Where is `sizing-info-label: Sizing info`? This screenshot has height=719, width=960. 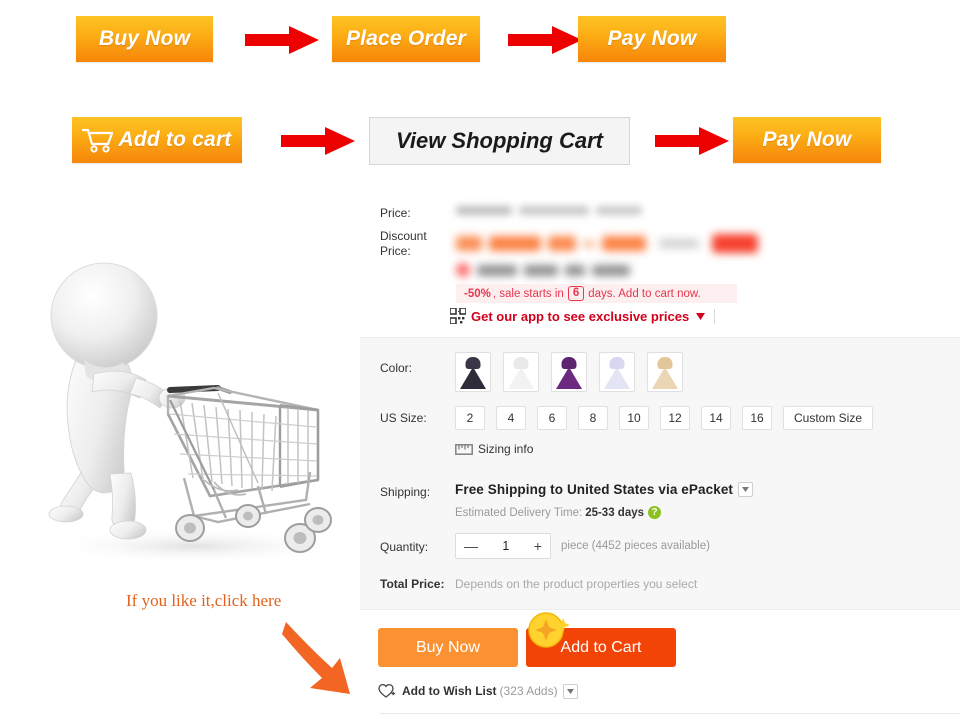
sizing-info-label: Sizing info is located at coordinates (506, 449).